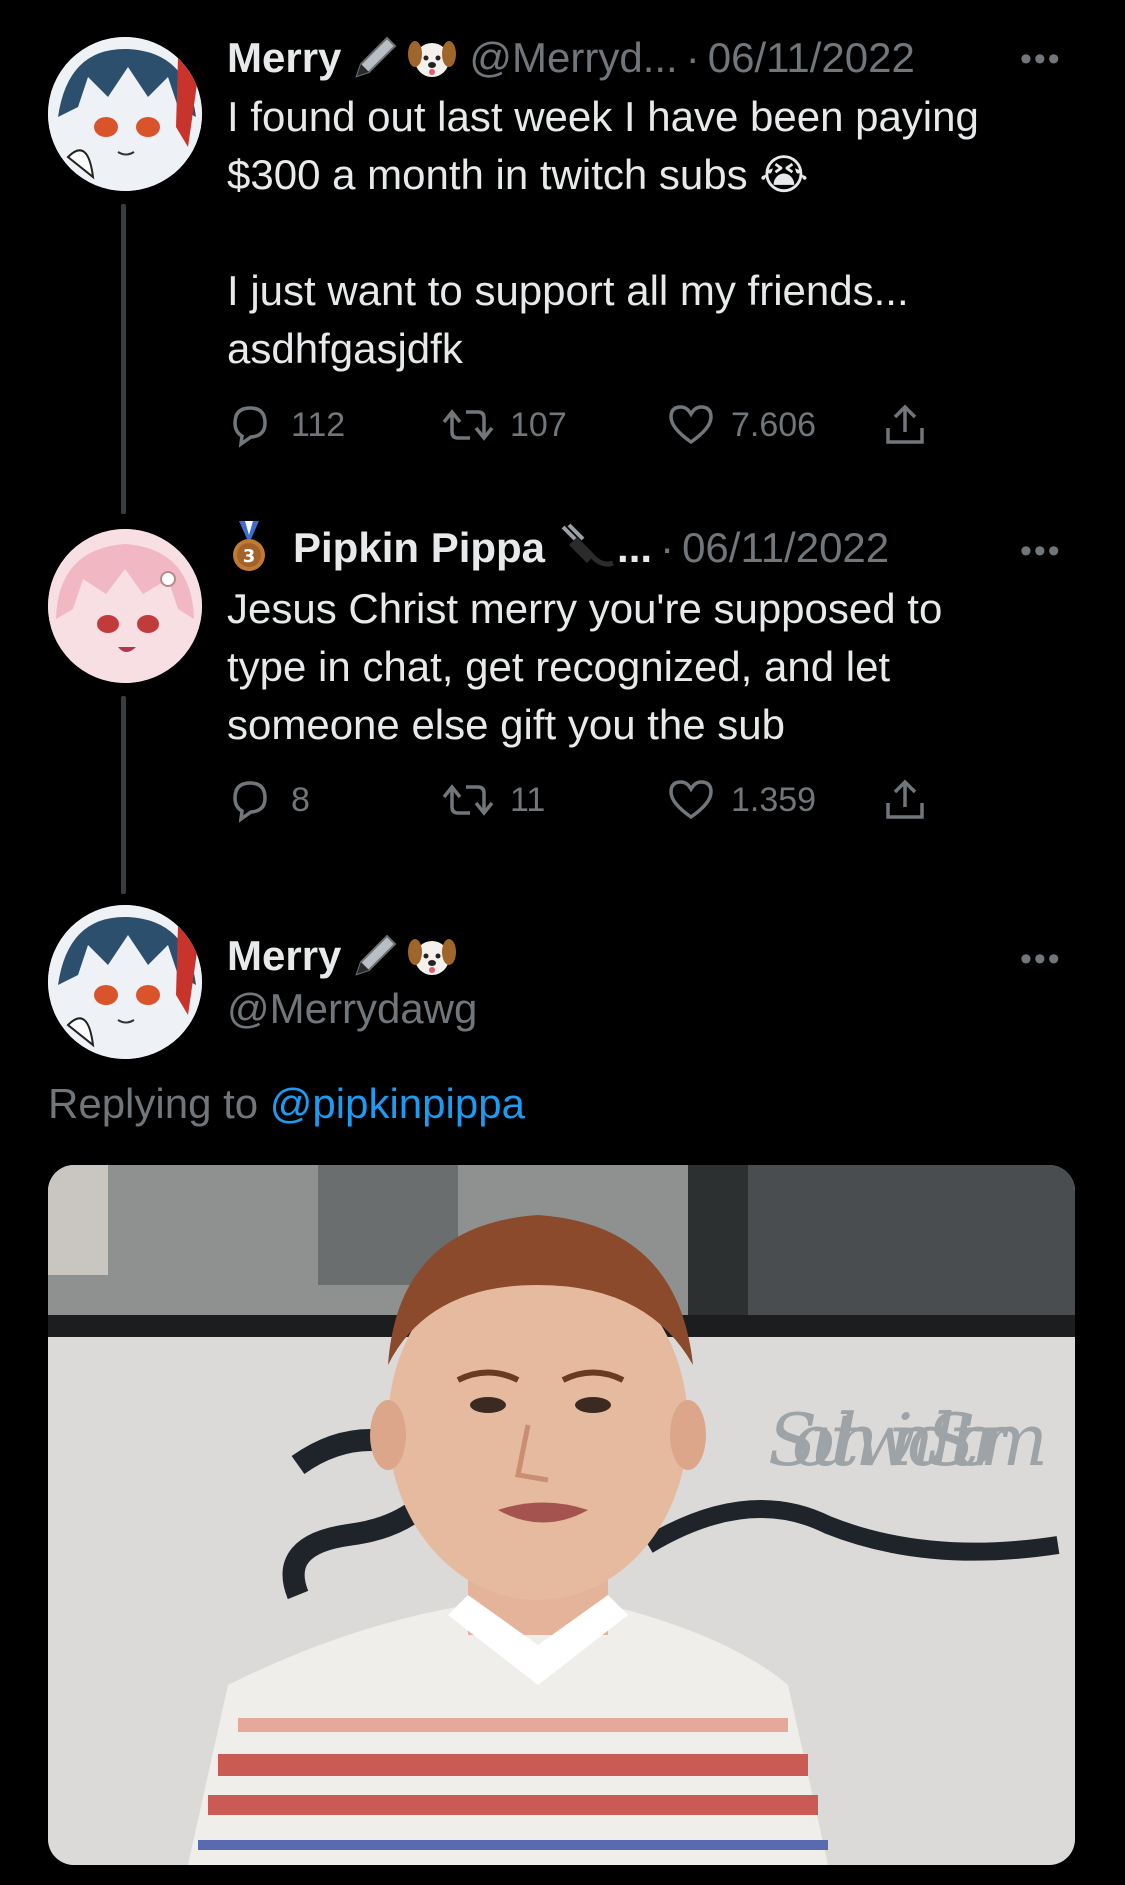 The image size is (1125, 1885). Describe the element at coordinates (286, 425) in the screenshot. I see `reply-button: 112` at that location.